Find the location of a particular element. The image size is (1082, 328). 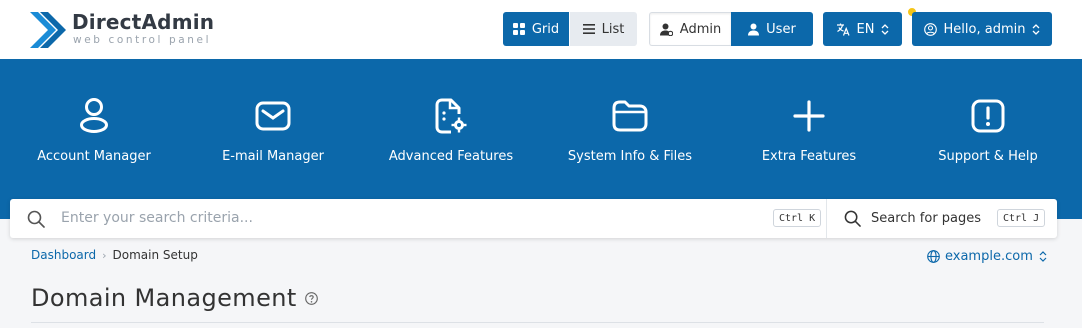

domain-select: example.com is located at coordinates (987, 256).